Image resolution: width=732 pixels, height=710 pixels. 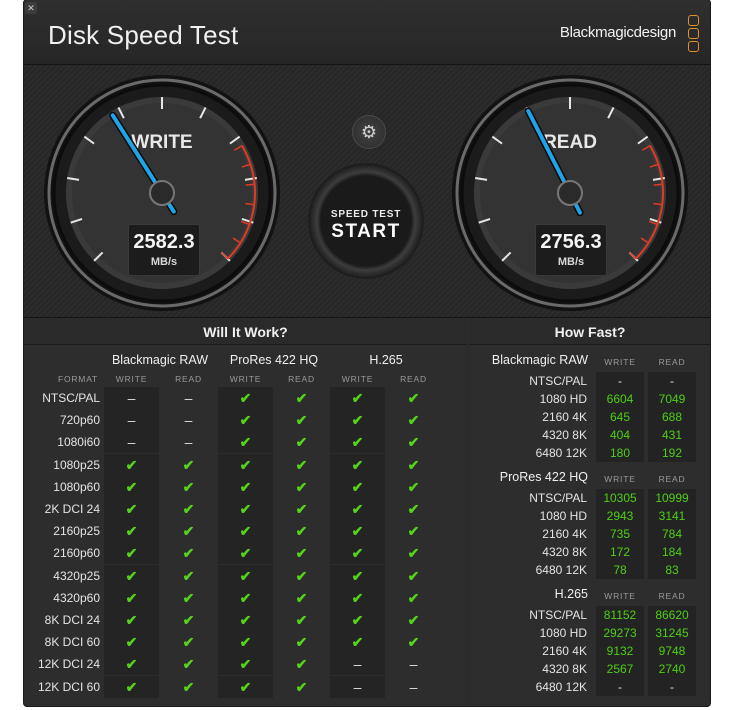 What do you see at coordinates (76, 486) in the screenshot?
I see `wiw-format-label: 1080p60` at bounding box center [76, 486].